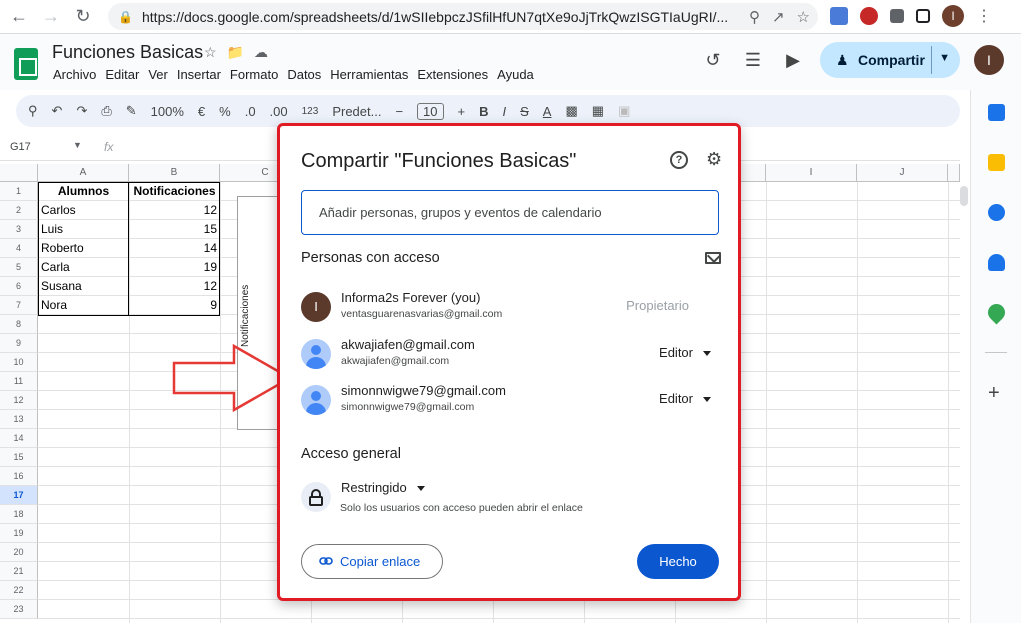  Describe the element at coordinates (19, 248) in the screenshot. I see `row-header: 4` at that location.